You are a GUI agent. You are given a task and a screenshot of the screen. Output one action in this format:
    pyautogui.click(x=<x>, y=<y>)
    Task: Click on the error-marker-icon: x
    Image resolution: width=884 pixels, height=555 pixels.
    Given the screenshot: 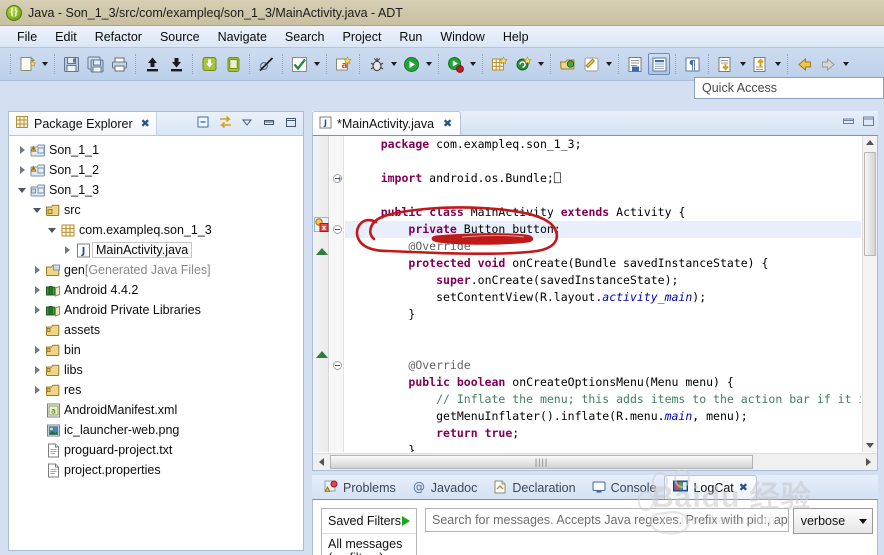 What is the action you would take?
    pyautogui.click(x=321, y=224)
    